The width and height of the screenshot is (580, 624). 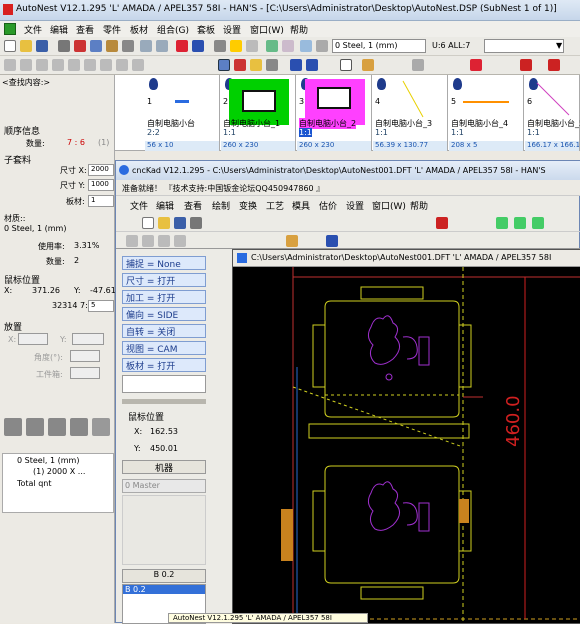 What do you see at coordinates (122, 65) in the screenshot?
I see `mirror-icon` at bounding box center [122, 65].